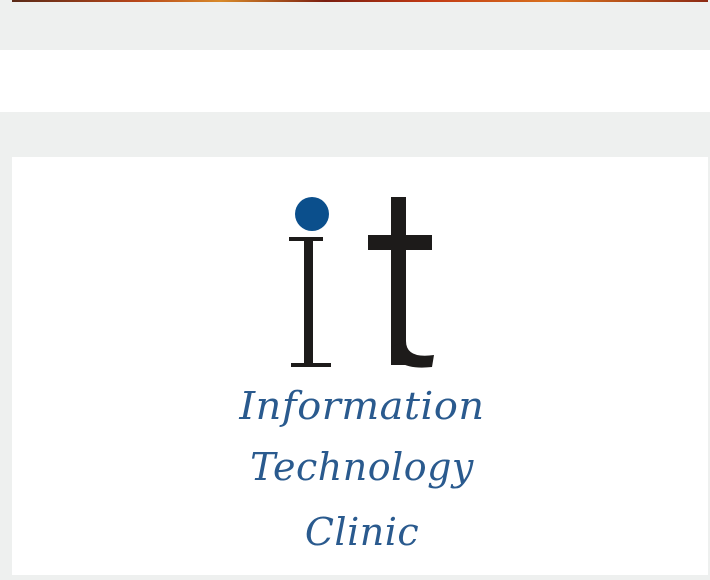 This screenshot has width=710, height=580. Describe the element at coordinates (362, 532) in the screenshot. I see `logo-wordmark-line3: Clinic` at that location.